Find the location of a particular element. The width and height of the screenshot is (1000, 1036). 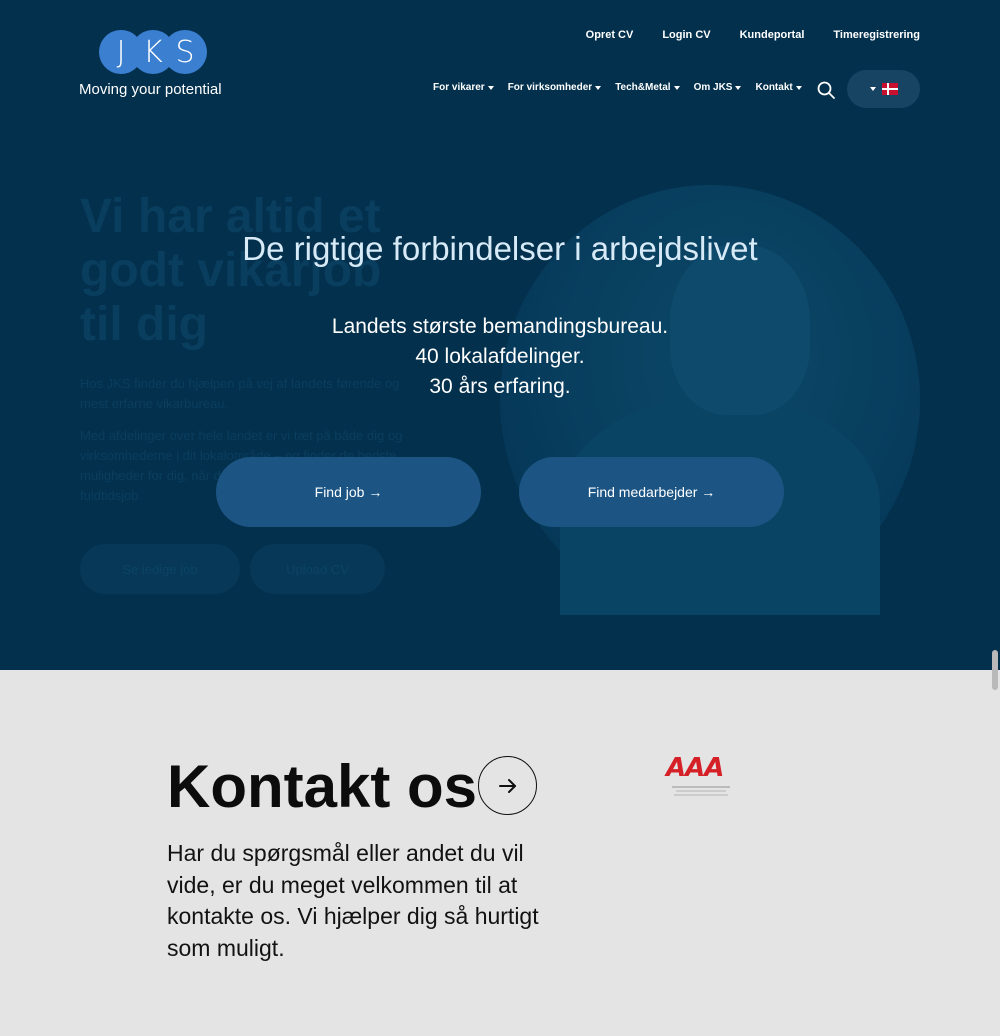

contact-arrow-button is located at coordinates (507, 785).